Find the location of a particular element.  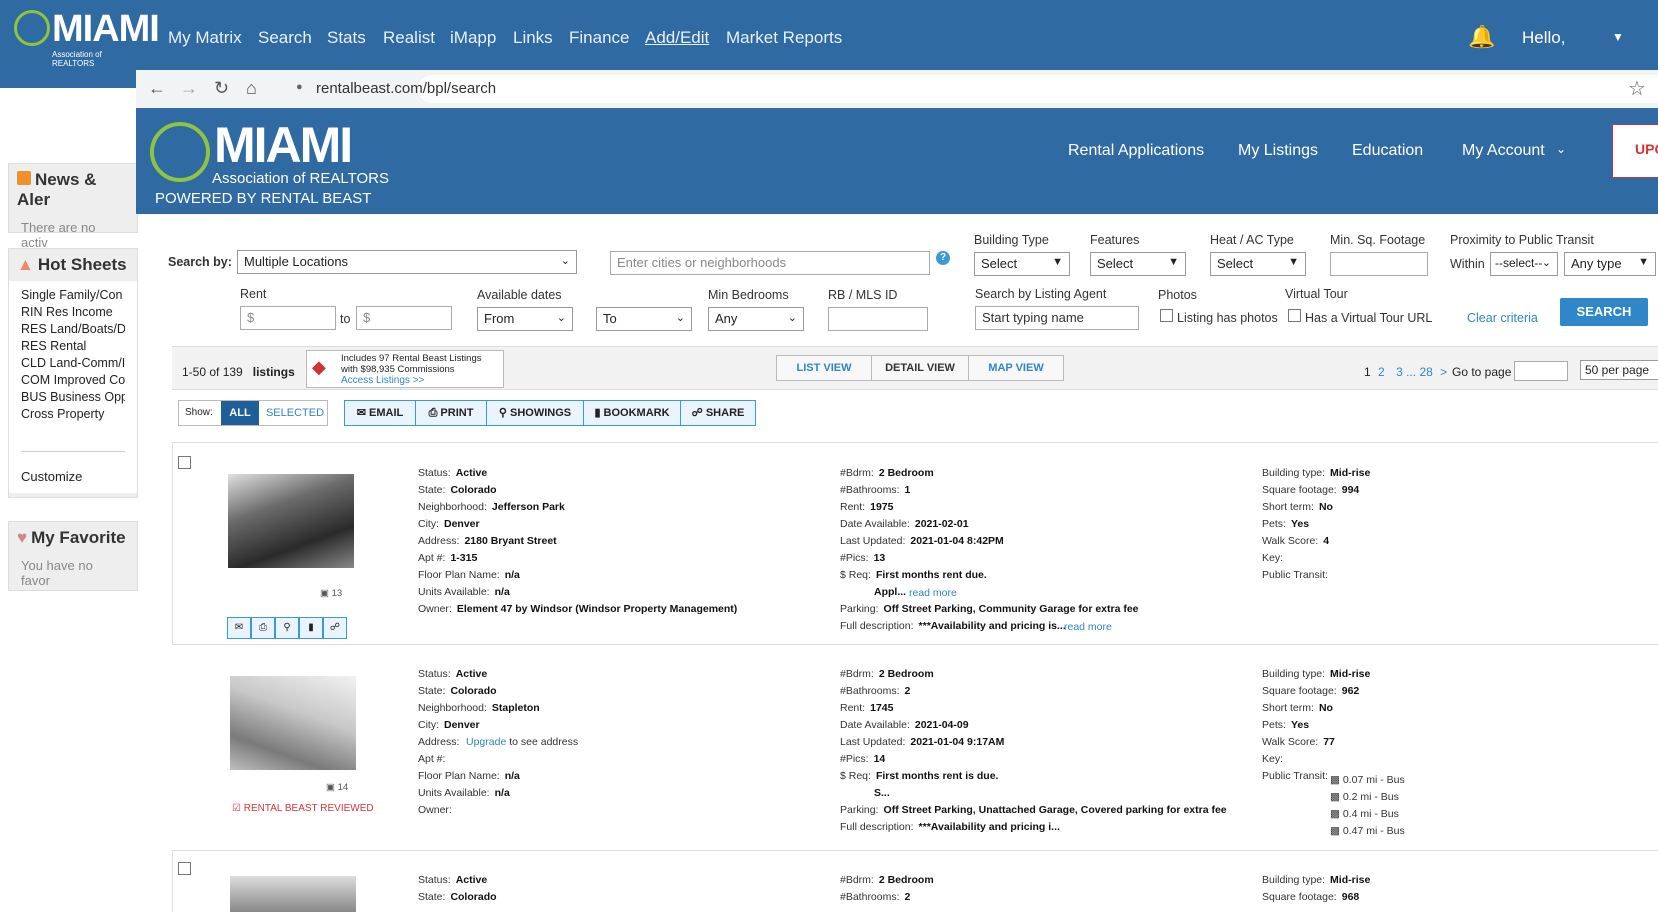

nav-search: Search is located at coordinates (285, 38).